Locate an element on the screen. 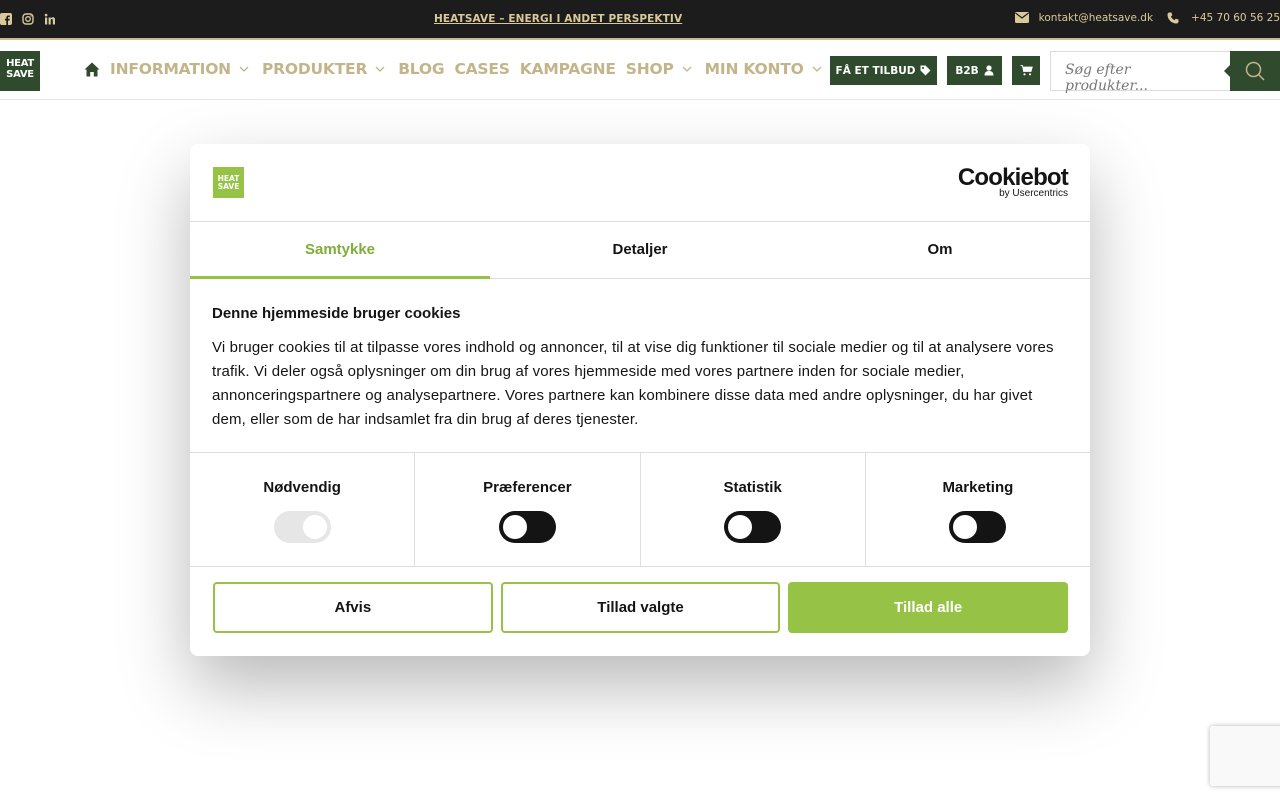  tag-icon is located at coordinates (925, 70).